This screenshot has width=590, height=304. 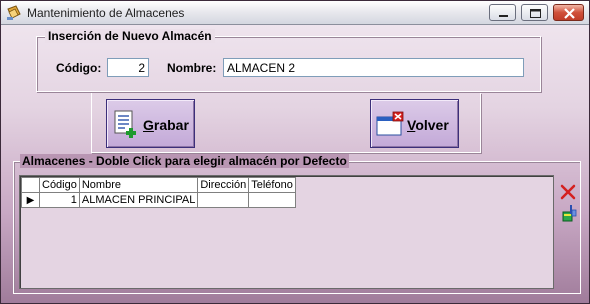 What do you see at coordinates (272, 200) in the screenshot?
I see `cell-telefono` at bounding box center [272, 200].